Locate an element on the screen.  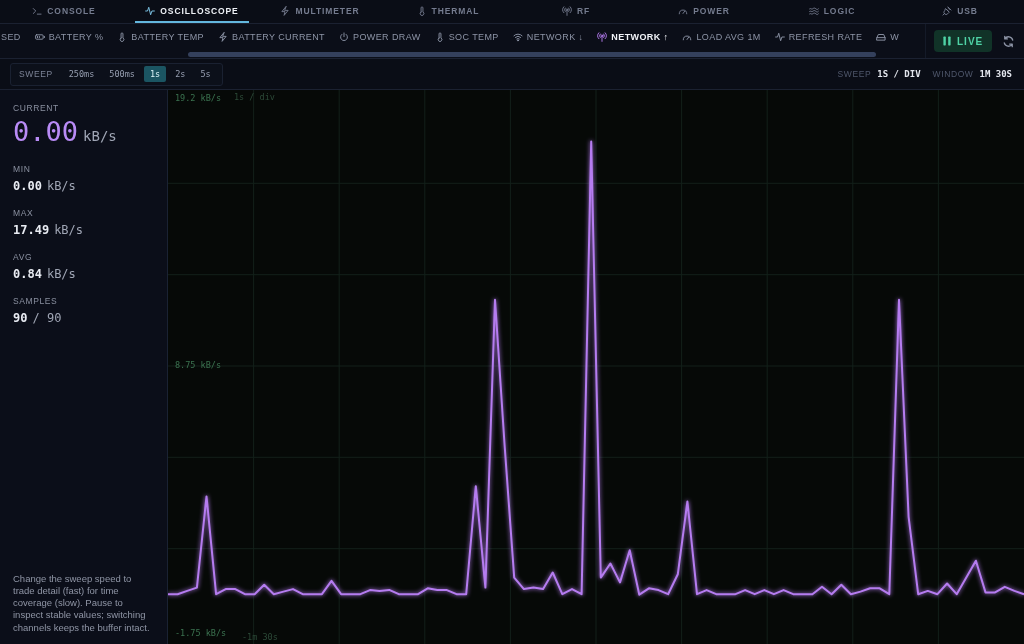
channel-tab: REFRESH RATE is located at coordinates (818, 37).